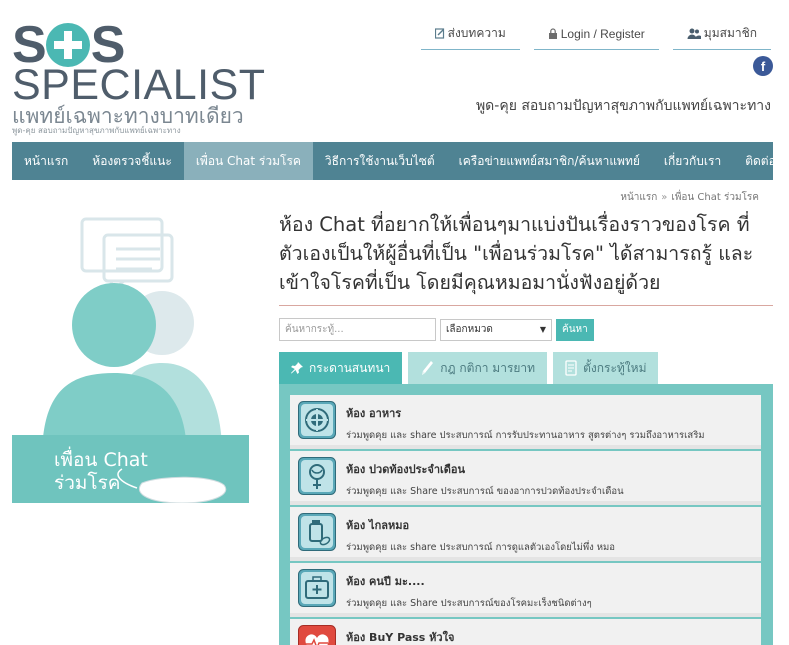 The width and height of the screenshot is (789, 645). I want to click on tab-rules: กฎ กติกา มารยาท, so click(478, 368).